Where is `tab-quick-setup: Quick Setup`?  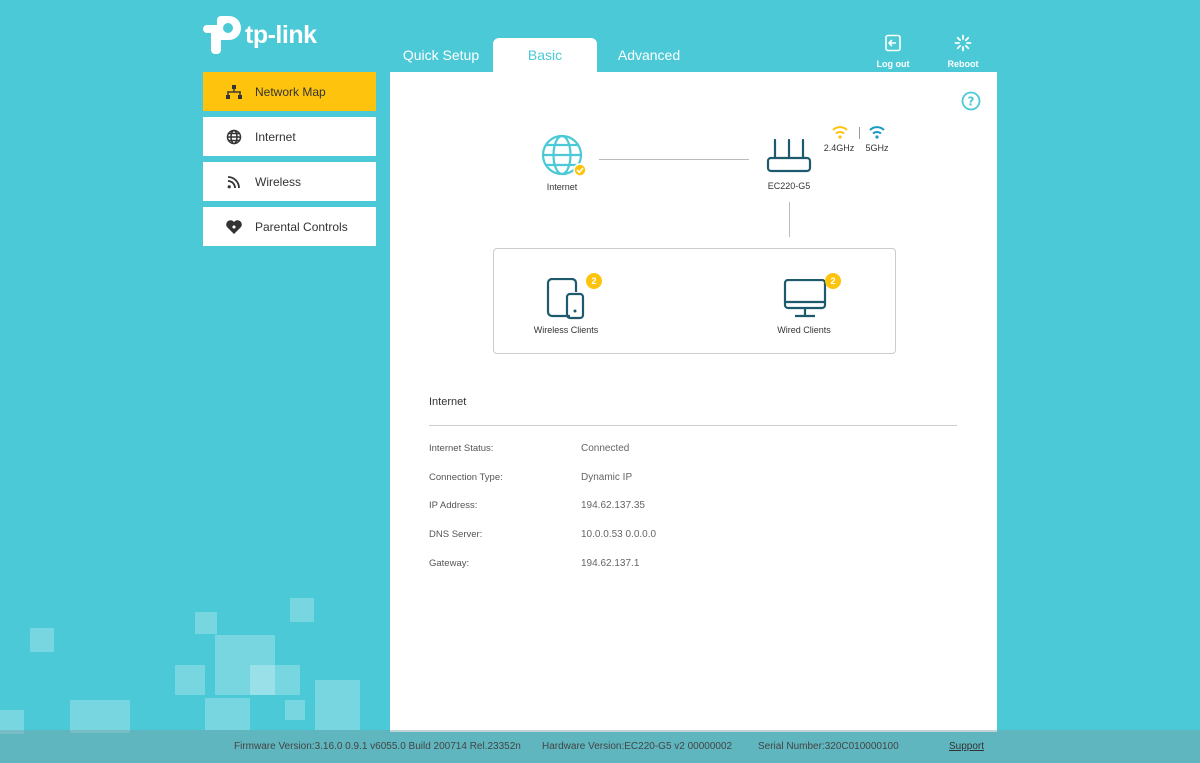 tab-quick-setup: Quick Setup is located at coordinates (441, 55).